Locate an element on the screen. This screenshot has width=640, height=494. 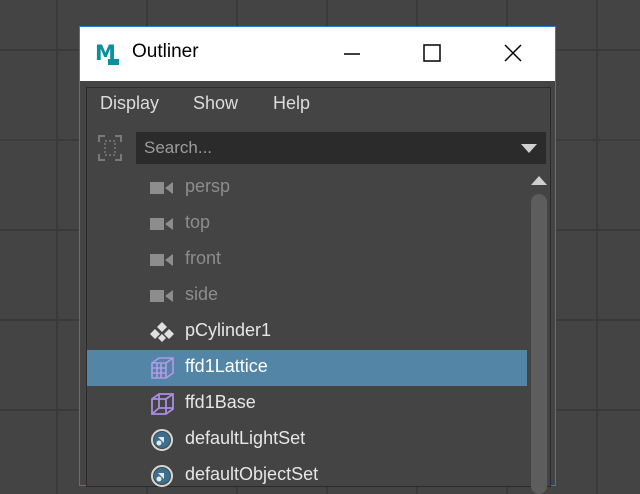
title-bar: M Outliner is located at coordinates (317, 54).